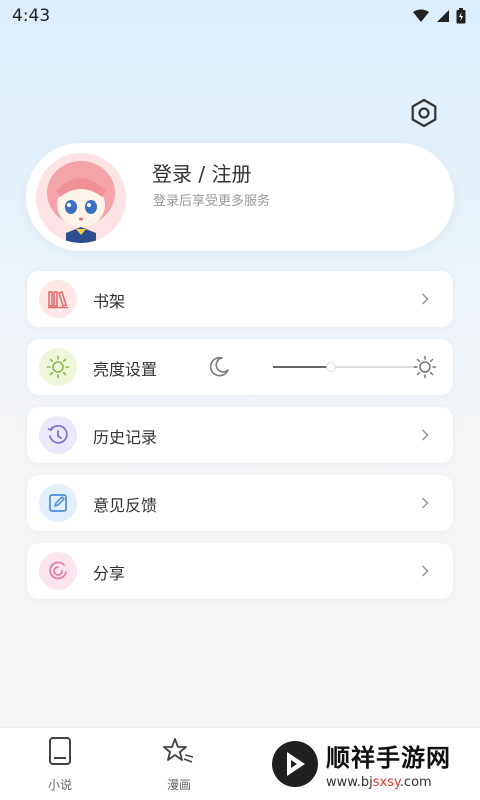  I want to click on share-icon, so click(58, 570).